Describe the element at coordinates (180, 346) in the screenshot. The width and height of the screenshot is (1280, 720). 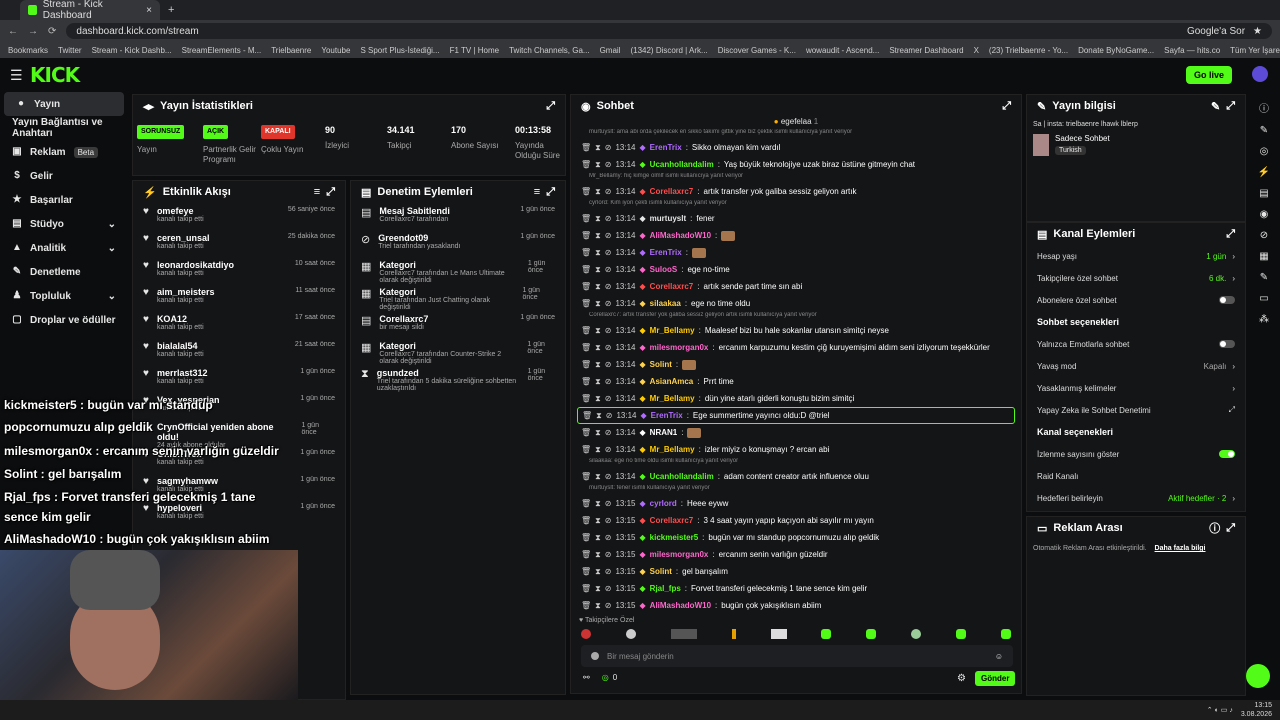
I see `activity-user: bialalal54` at that location.